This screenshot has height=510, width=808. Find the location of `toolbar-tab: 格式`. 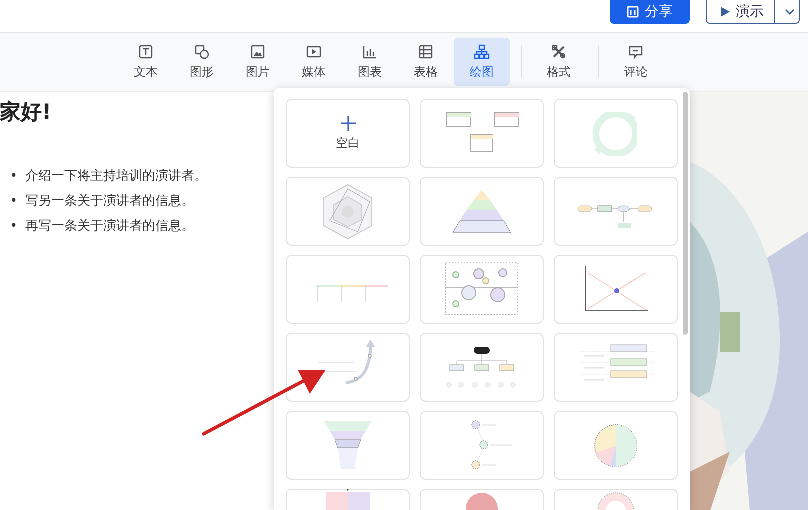

toolbar-tab: 格式 is located at coordinates (559, 62).